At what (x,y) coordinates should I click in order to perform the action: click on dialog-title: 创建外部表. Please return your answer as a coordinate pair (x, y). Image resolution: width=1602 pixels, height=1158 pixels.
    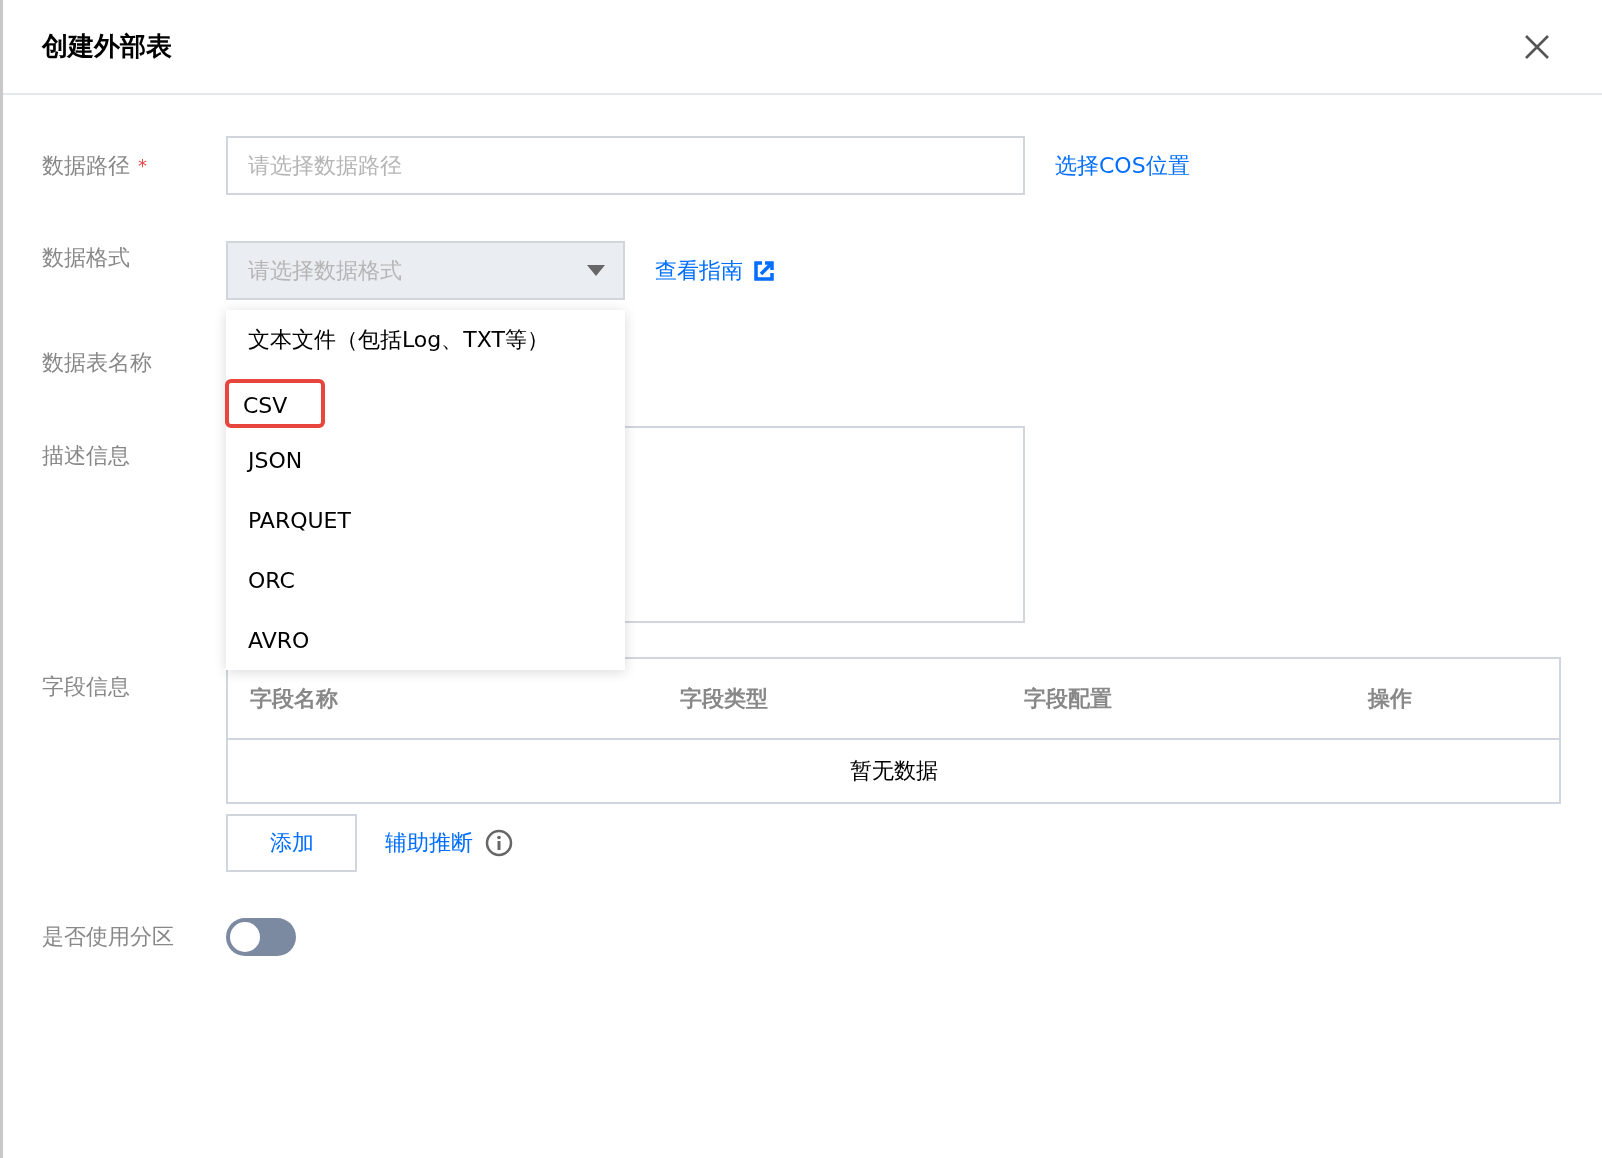
    Looking at the image, I should click on (107, 46).